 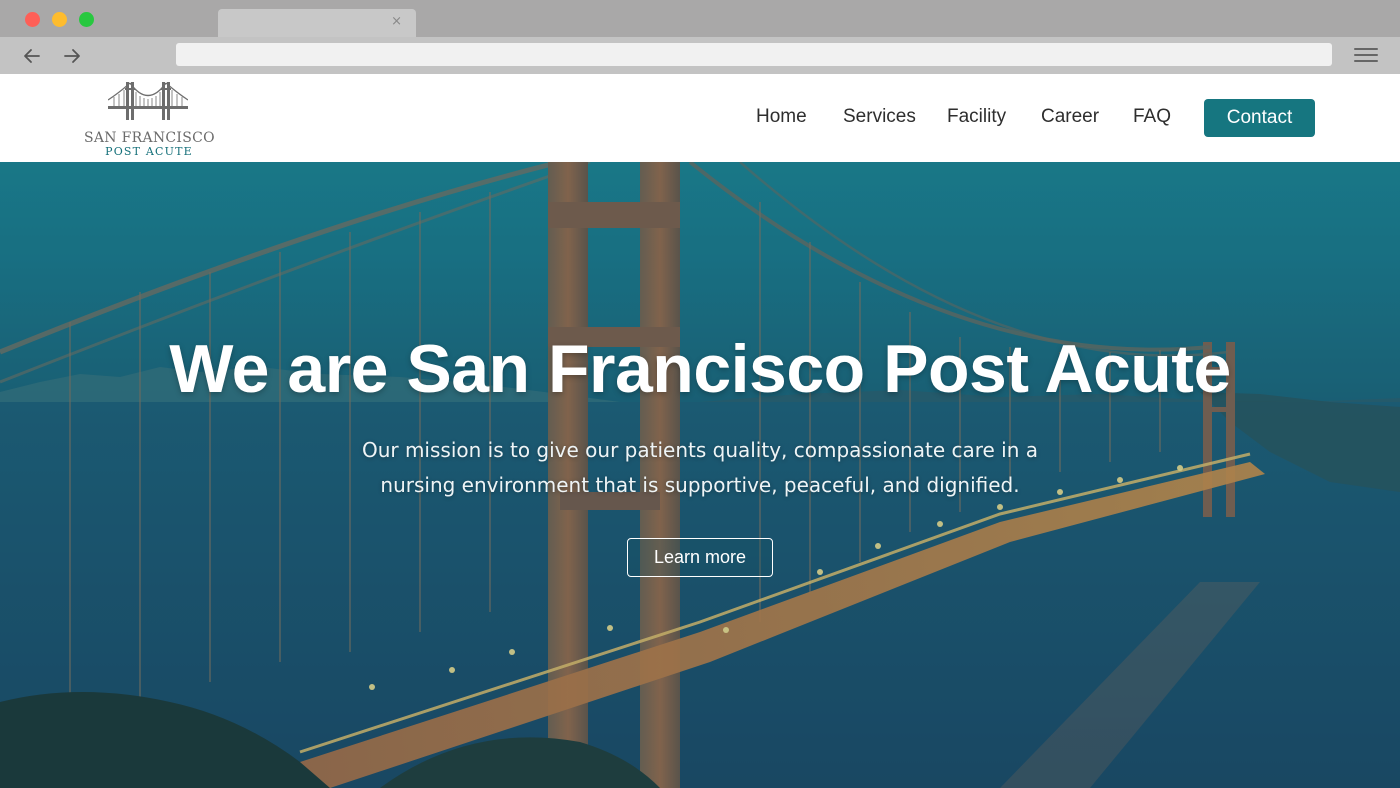 I want to click on hamburger-menu-icon, so click(x=1366, y=55).